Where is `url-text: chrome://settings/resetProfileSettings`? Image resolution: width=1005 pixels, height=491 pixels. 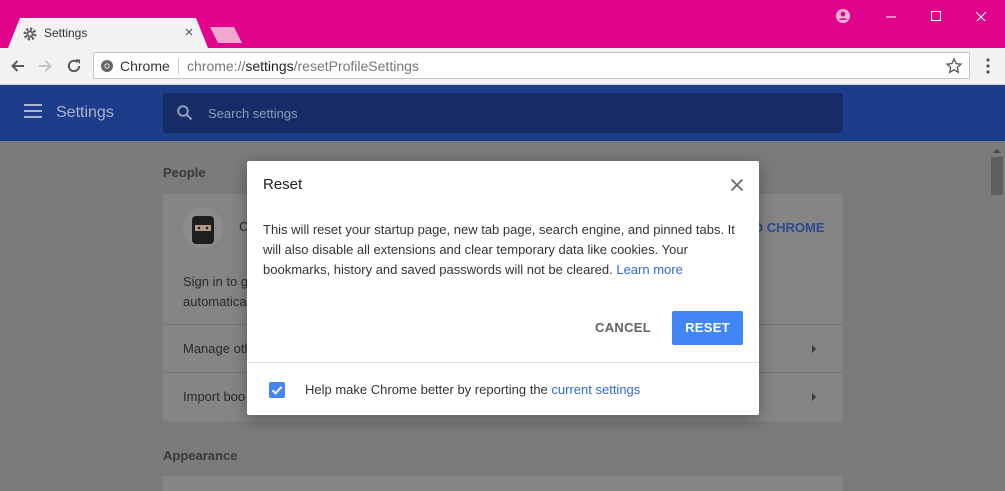
url-text: chrome://settings/resetProfileSettings is located at coordinates (303, 66).